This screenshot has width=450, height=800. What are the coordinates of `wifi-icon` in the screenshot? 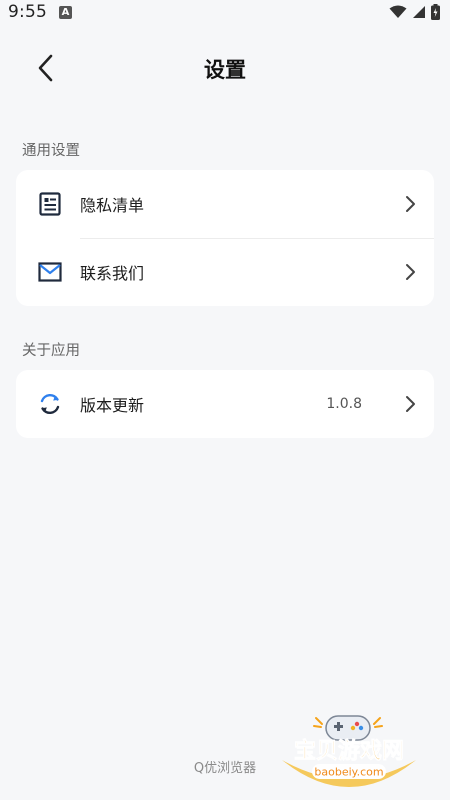 It's located at (398, 11).